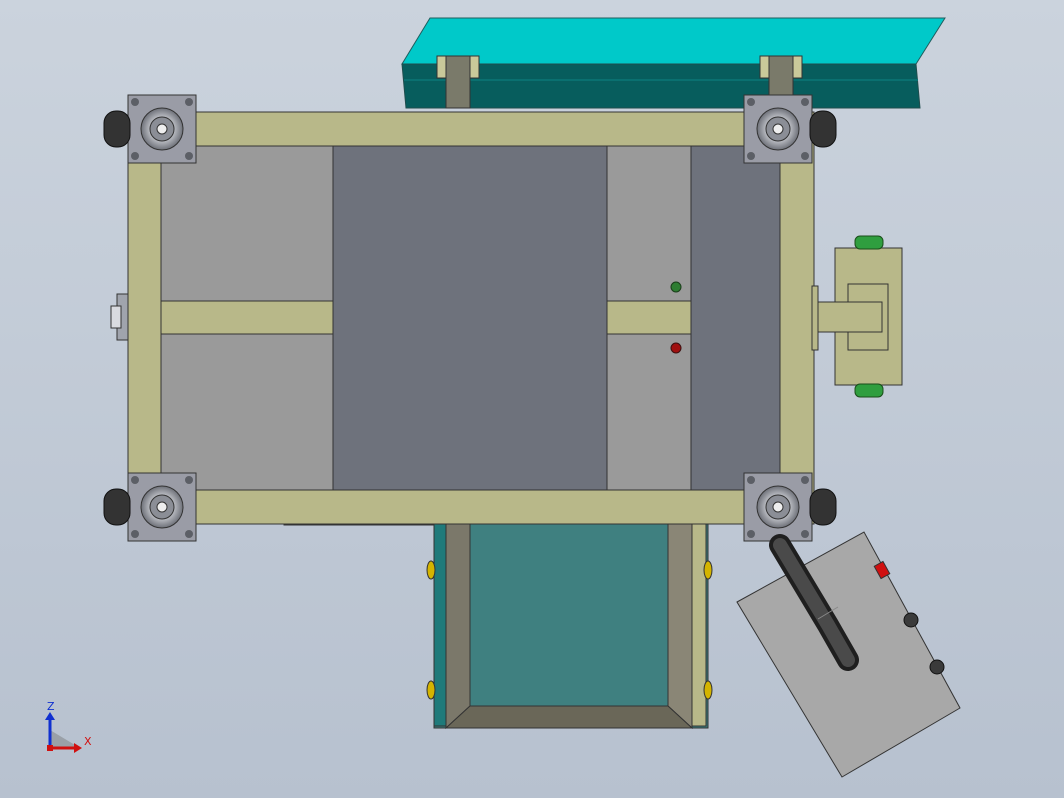 The image size is (1064, 802). What do you see at coordinates (676, 348) in the screenshot?
I see `indicator-red` at bounding box center [676, 348].